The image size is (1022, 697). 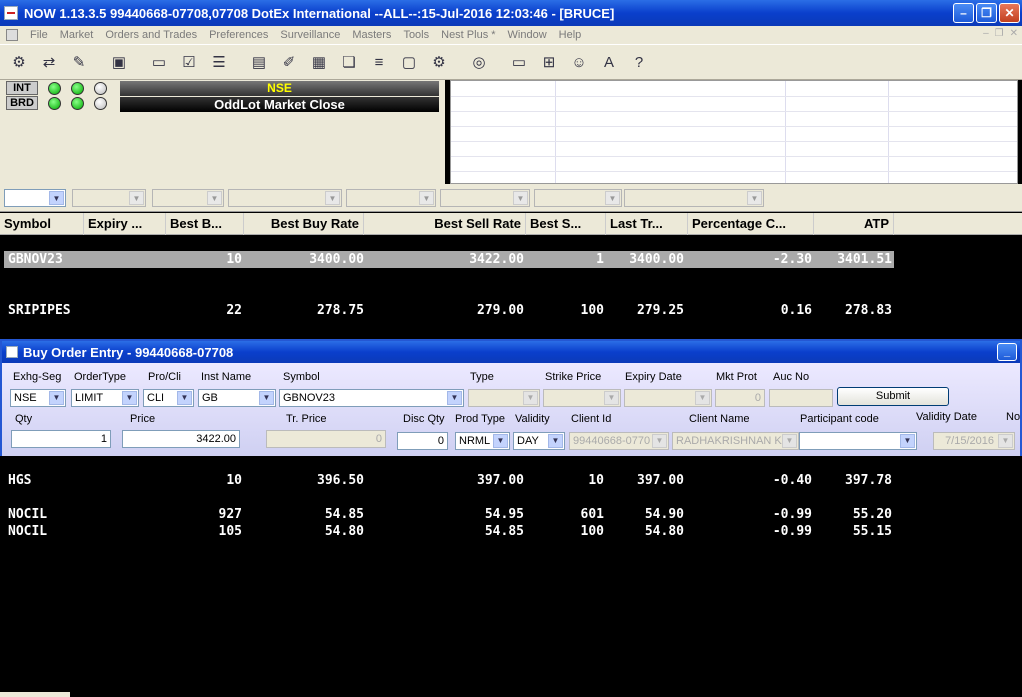 What do you see at coordinates (189, 62) in the screenshot?
I see `order-book-icon: ☑` at bounding box center [189, 62].